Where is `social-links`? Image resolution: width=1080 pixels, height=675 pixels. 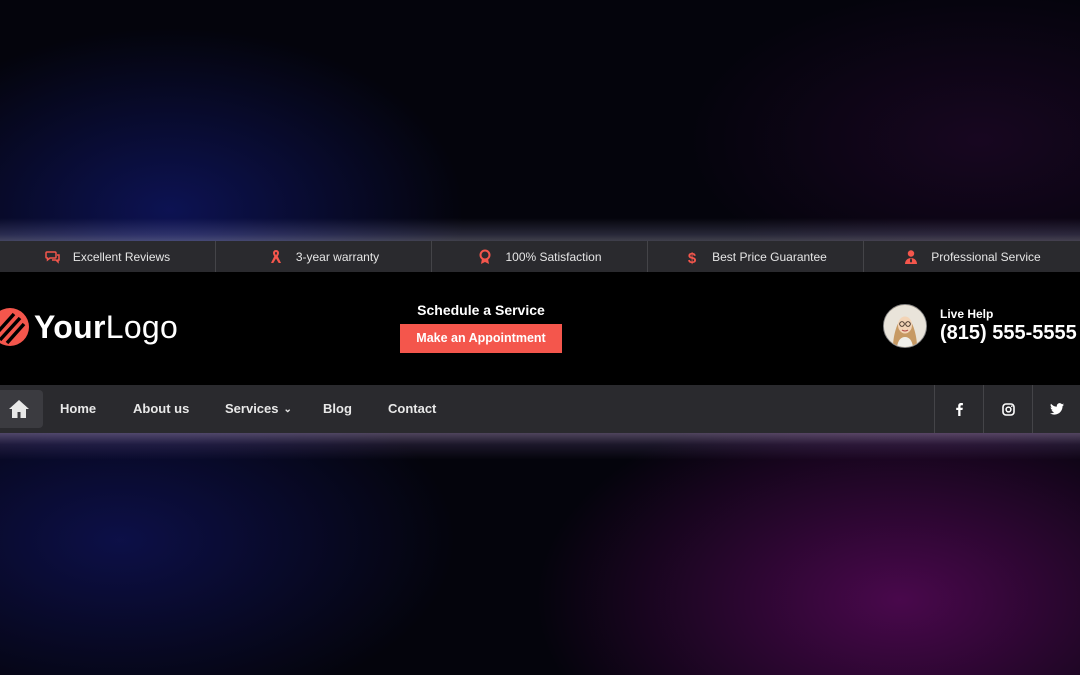
social-links is located at coordinates (1007, 409).